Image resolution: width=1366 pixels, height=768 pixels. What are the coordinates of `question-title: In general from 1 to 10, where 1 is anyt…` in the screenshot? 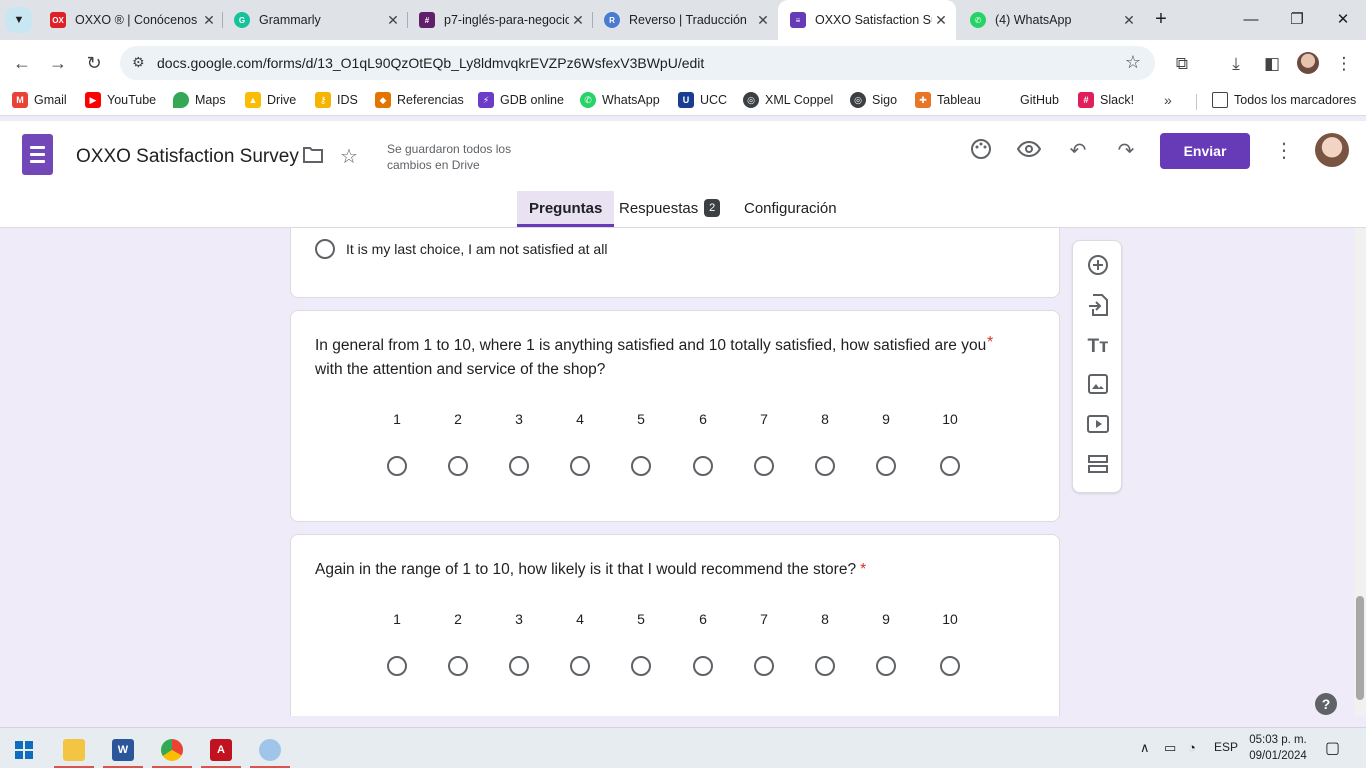 It's located at (660, 358).